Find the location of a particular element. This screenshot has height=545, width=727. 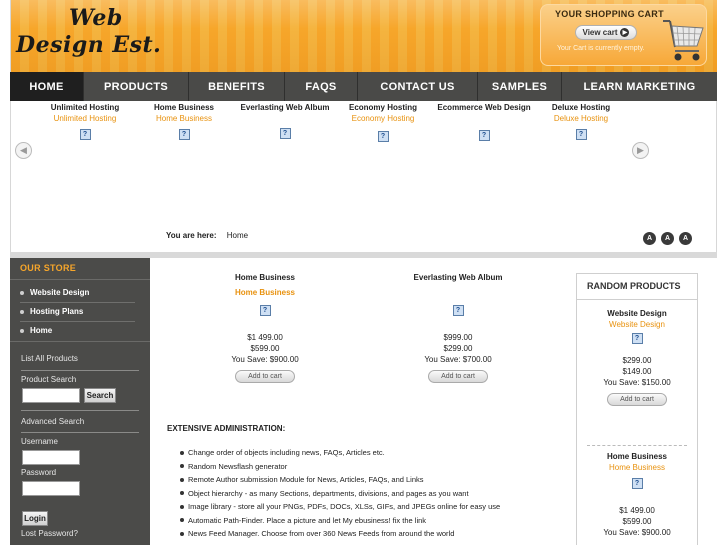

lost-password-link: Lost Password? is located at coordinates (49, 533).